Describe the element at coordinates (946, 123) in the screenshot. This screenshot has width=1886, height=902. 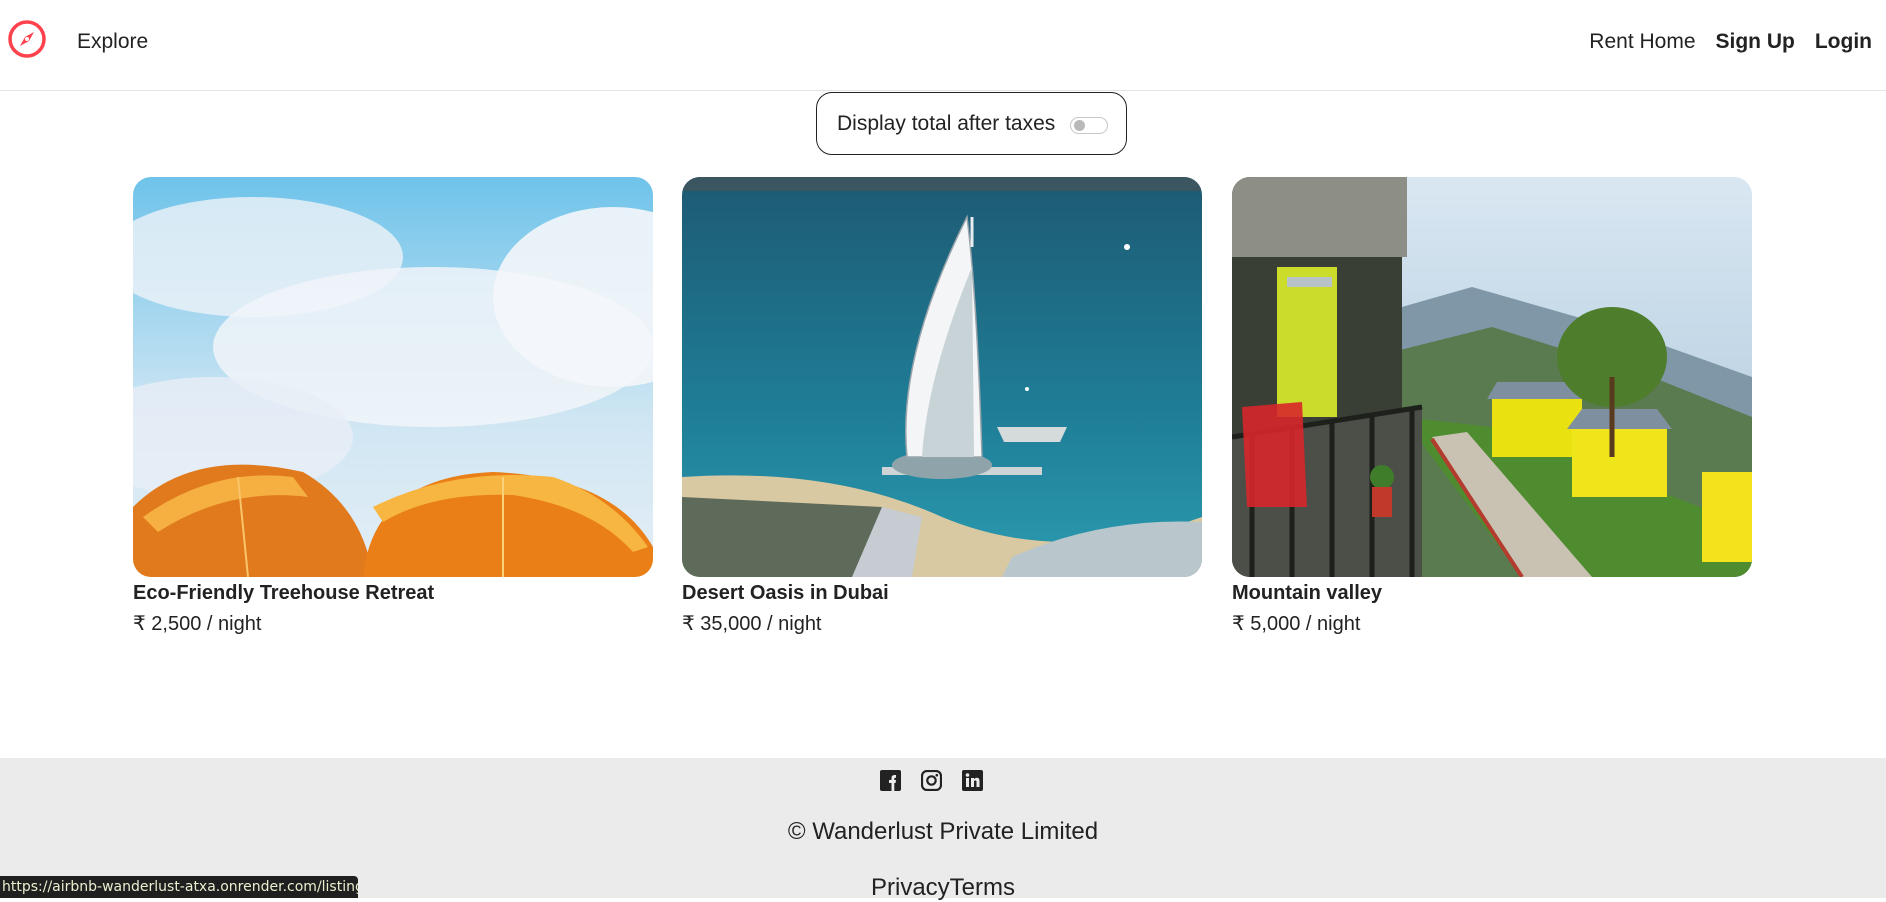
I see `tax-toggle-label: Display total after taxes` at that location.